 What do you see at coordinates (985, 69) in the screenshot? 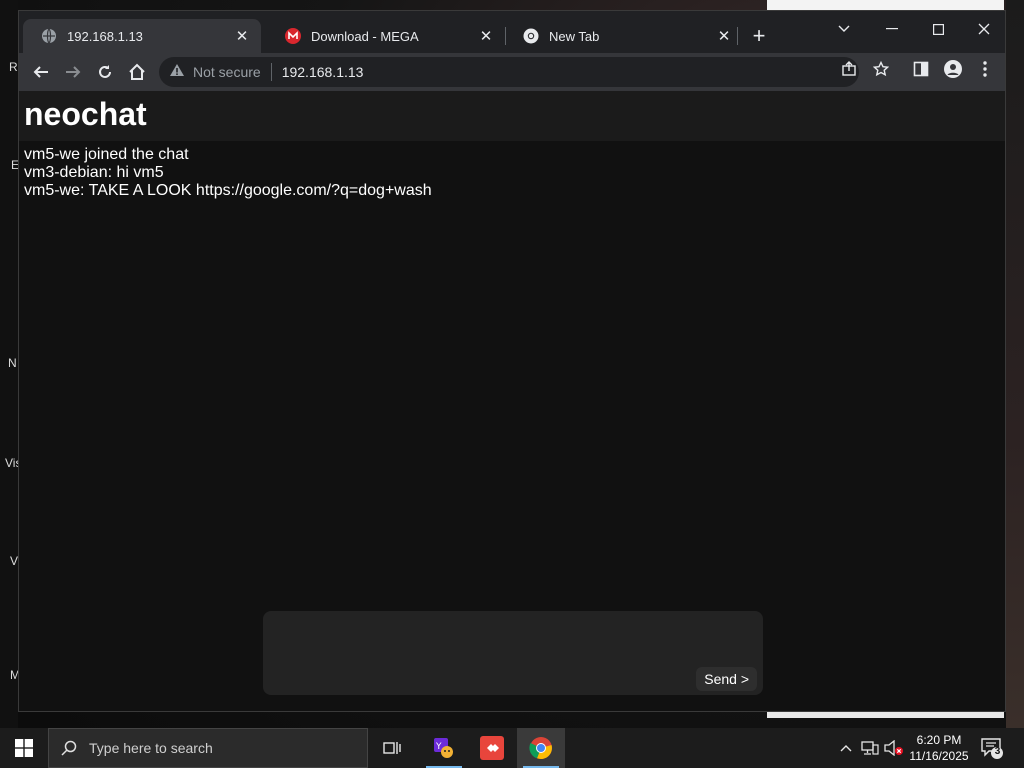
I see `more-menu-icon` at bounding box center [985, 69].